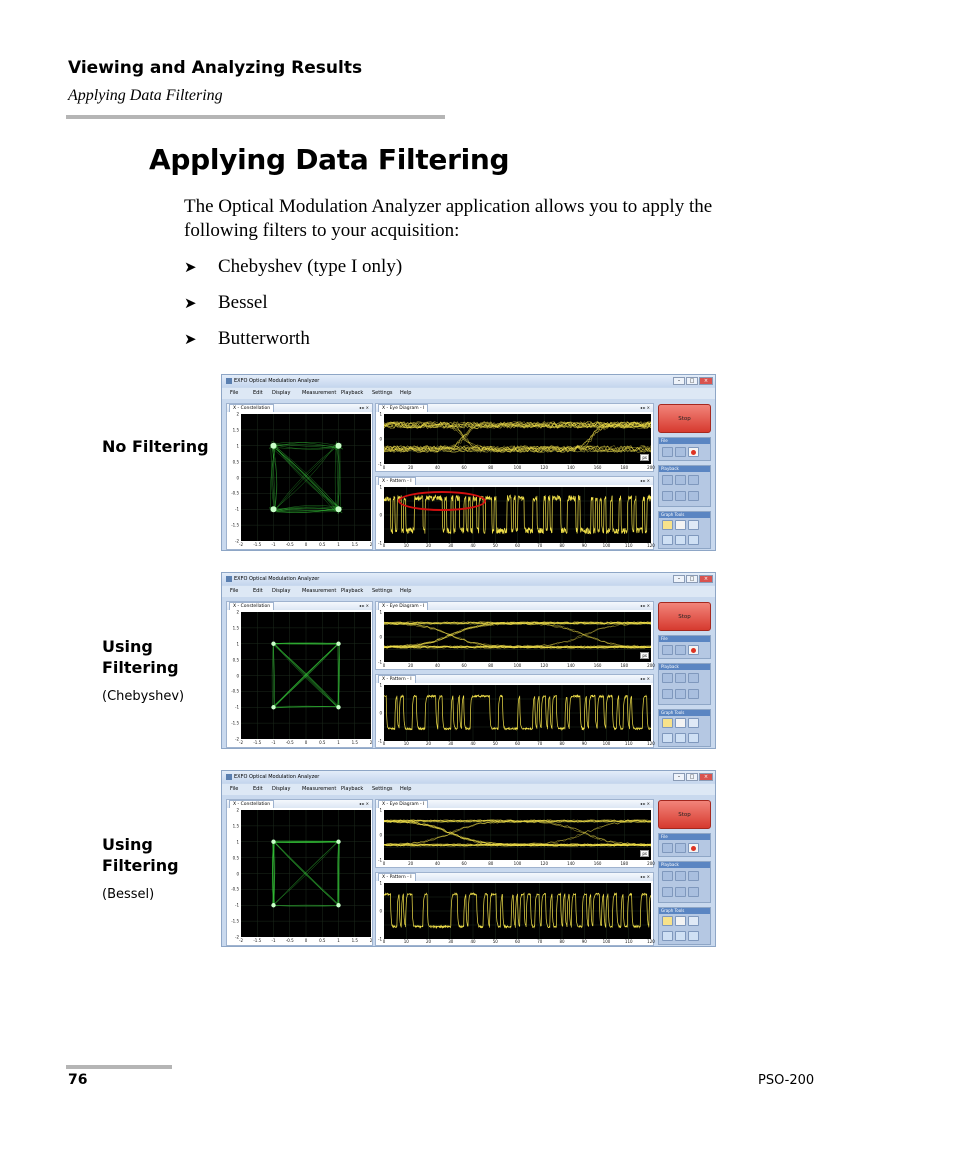 This screenshot has height=1159, width=954. I want to click on window-titlebar: EXFO Optical Modulation Analyzer – □ ×, so click(468, 381).